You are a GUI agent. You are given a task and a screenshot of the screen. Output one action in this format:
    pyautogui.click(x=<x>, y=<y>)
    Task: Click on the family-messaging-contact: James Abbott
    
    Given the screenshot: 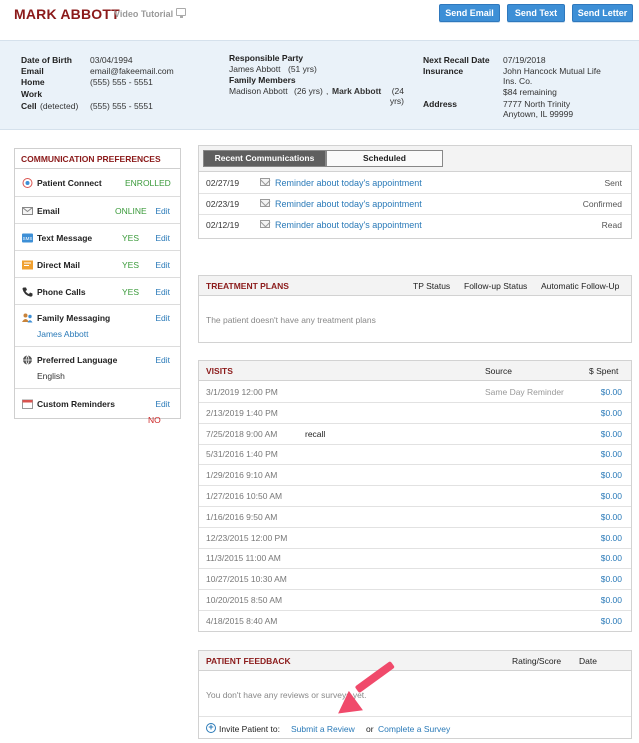 What is the action you would take?
    pyautogui.click(x=63, y=334)
    